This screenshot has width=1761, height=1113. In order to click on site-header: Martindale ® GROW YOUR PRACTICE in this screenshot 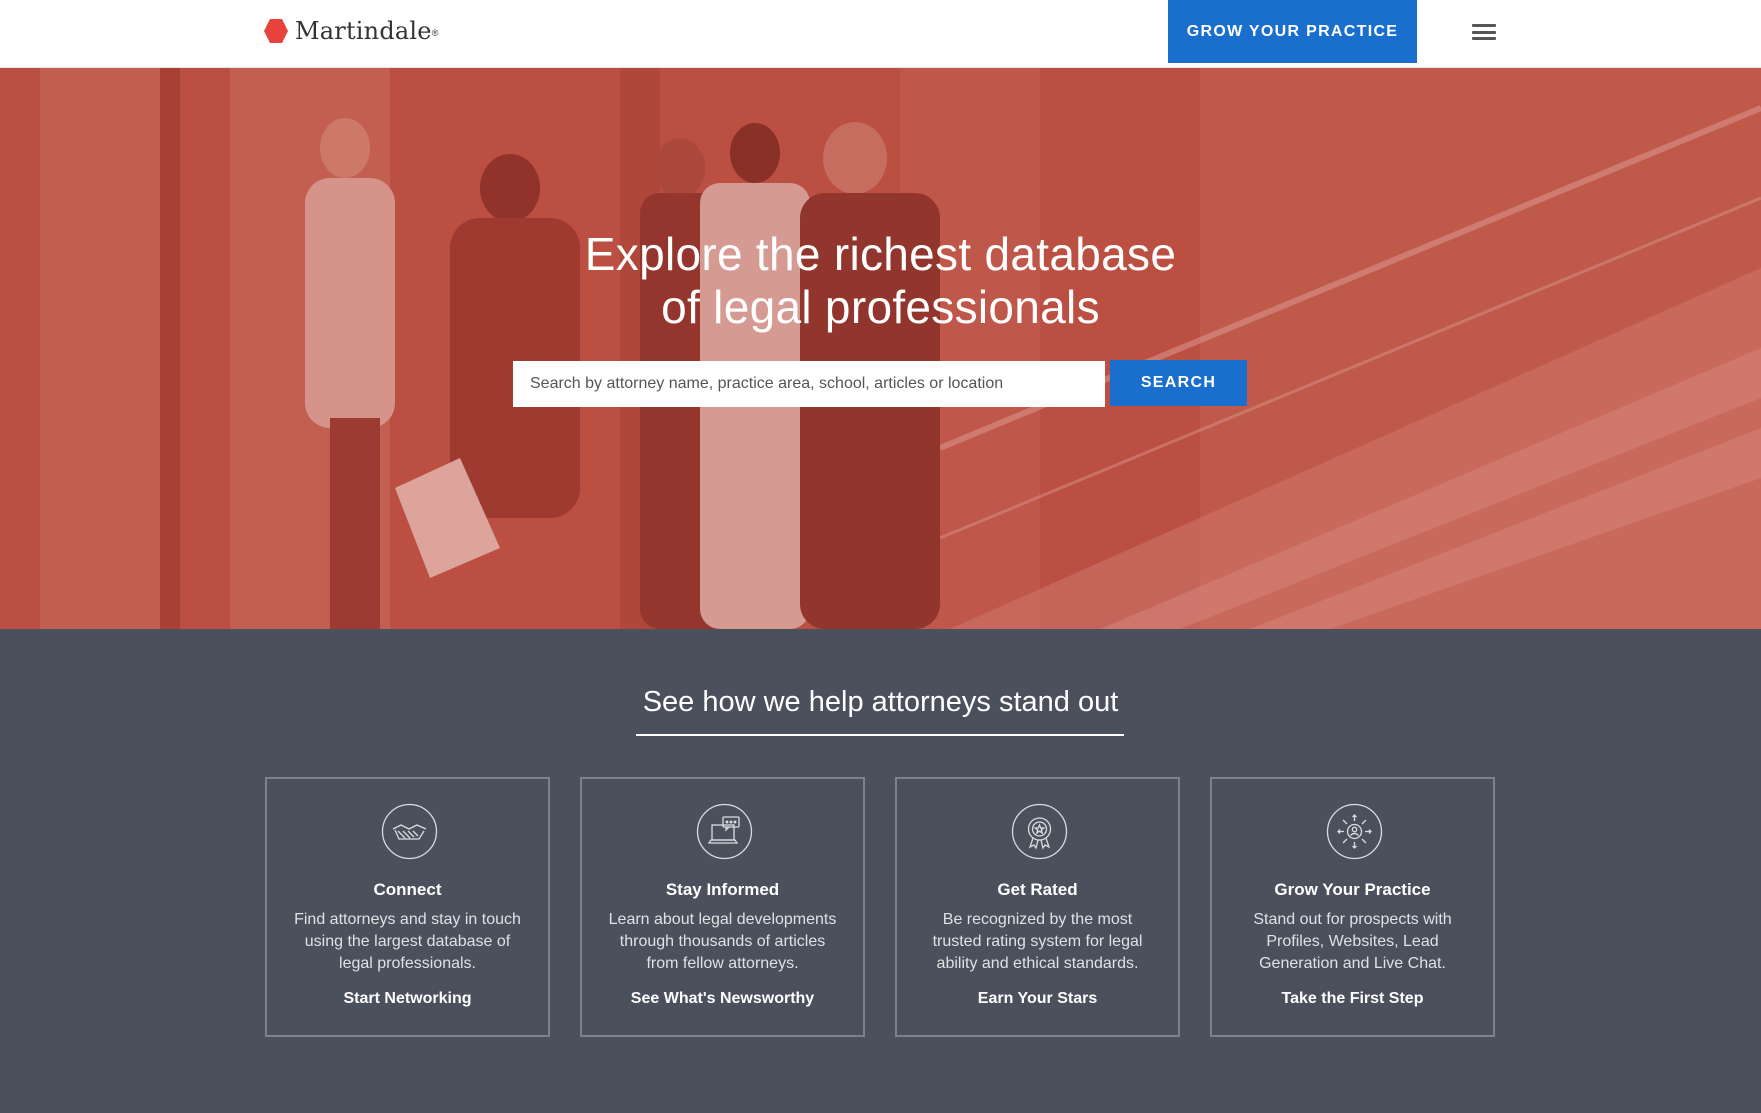, I will do `click(880, 34)`.